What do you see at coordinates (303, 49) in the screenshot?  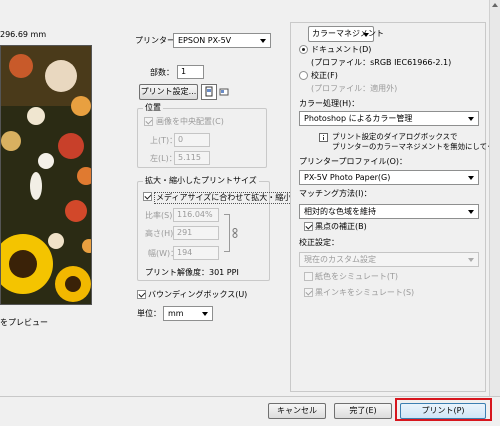 I see `document-radio` at bounding box center [303, 49].